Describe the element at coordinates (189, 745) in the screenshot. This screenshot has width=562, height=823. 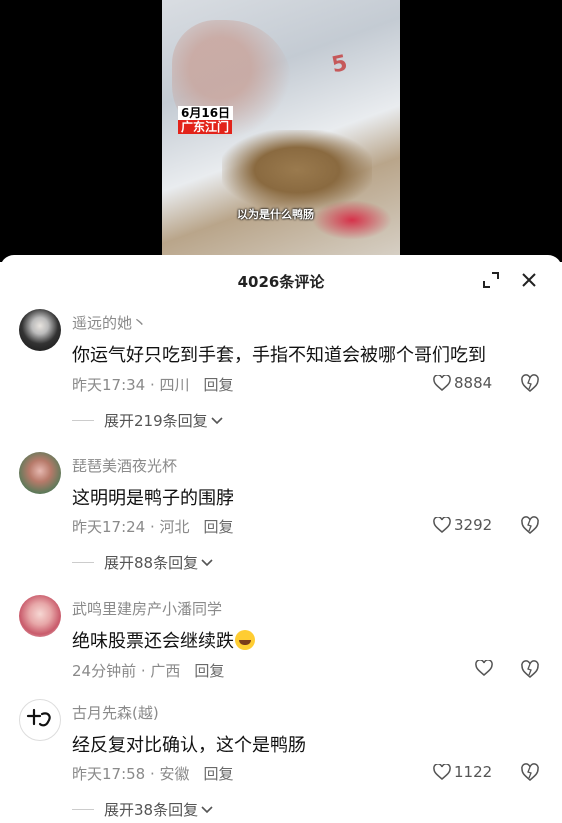
I see `comment-text: 经反复对比确认，这个是鸭肠` at that location.